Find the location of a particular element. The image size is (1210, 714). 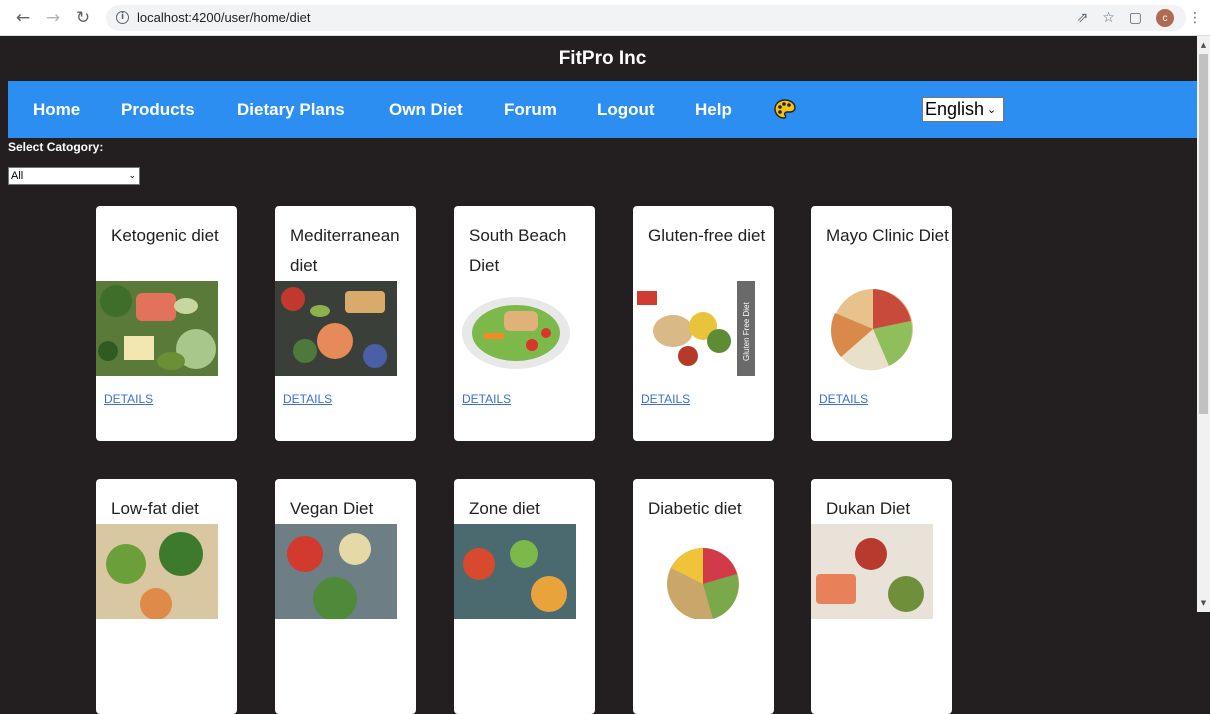

browser-menu-icon: ⋮ is located at coordinates (1195, 18).